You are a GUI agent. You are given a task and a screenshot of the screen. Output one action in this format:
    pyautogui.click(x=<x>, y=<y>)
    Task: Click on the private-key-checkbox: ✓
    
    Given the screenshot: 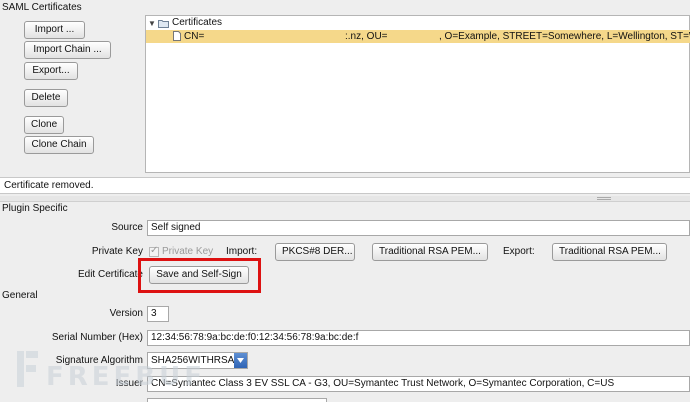 What is the action you would take?
    pyautogui.click(x=154, y=251)
    